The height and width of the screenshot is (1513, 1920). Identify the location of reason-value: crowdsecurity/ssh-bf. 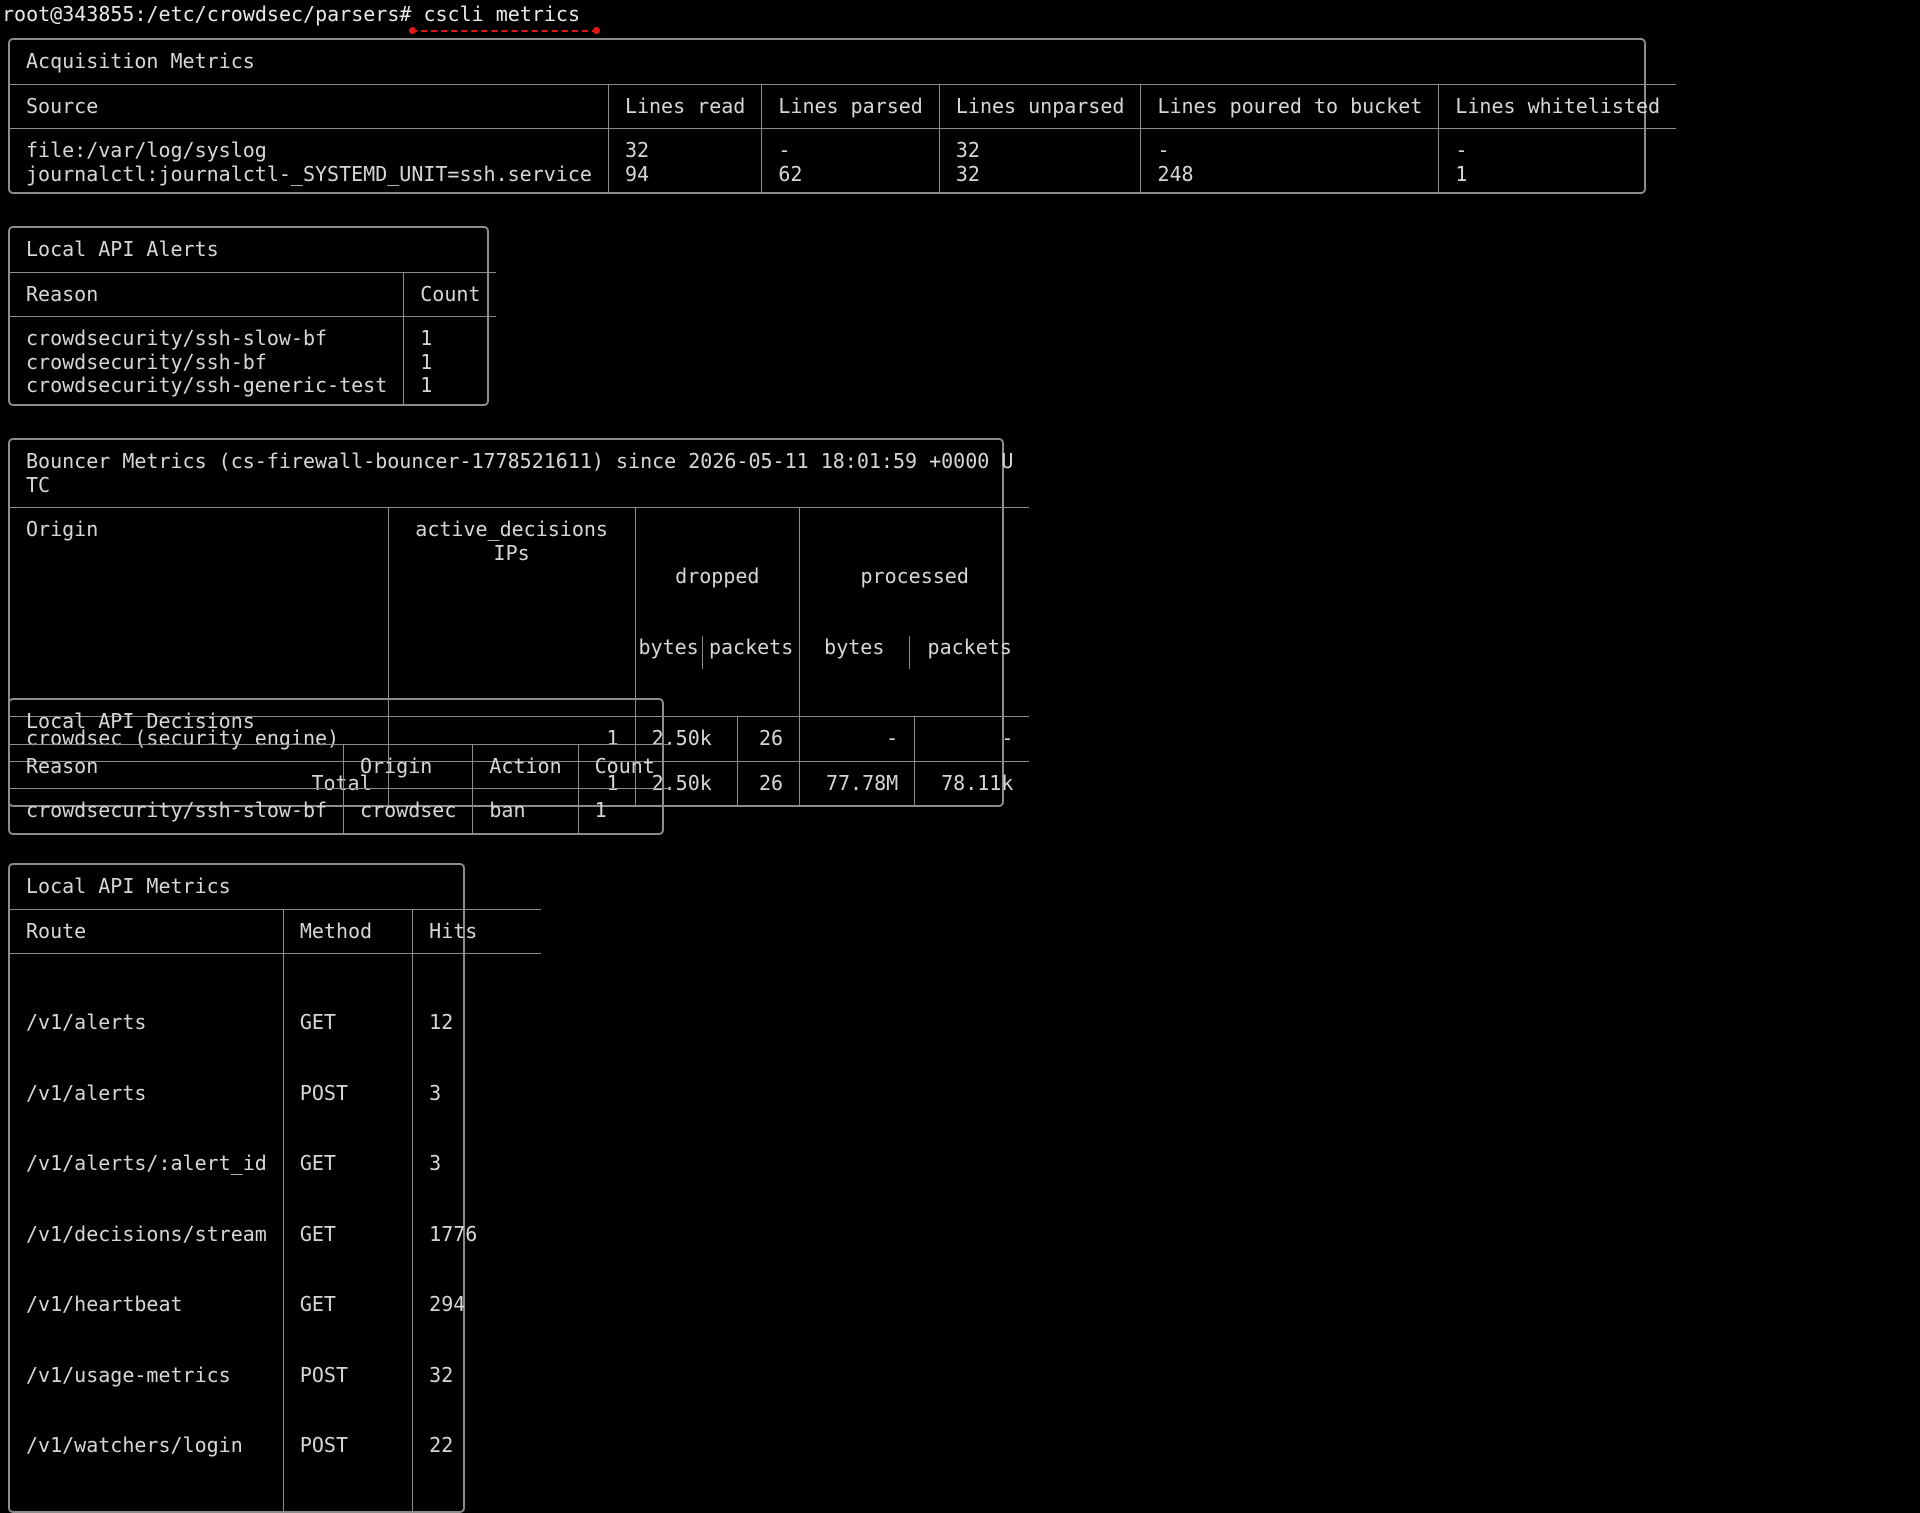
(146, 361).